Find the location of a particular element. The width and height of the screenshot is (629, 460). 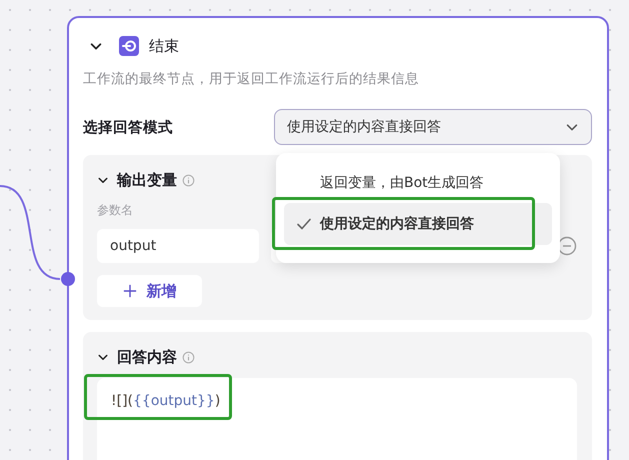

node-title: 结束 is located at coordinates (164, 46).